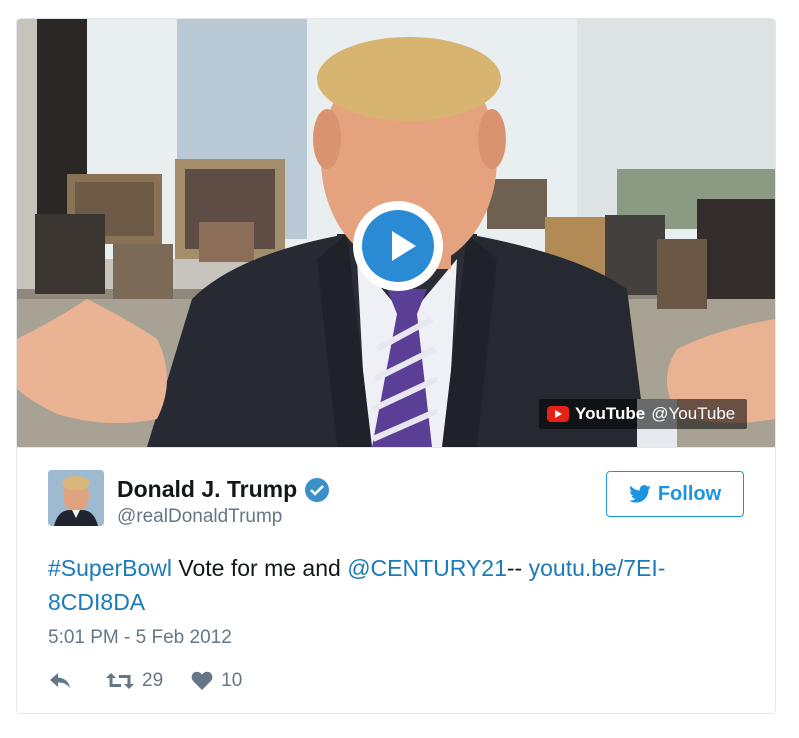 Image resolution: width=799 pixels, height=738 pixels. I want to click on tweet-text-middle: Vote for me and, so click(260, 568).